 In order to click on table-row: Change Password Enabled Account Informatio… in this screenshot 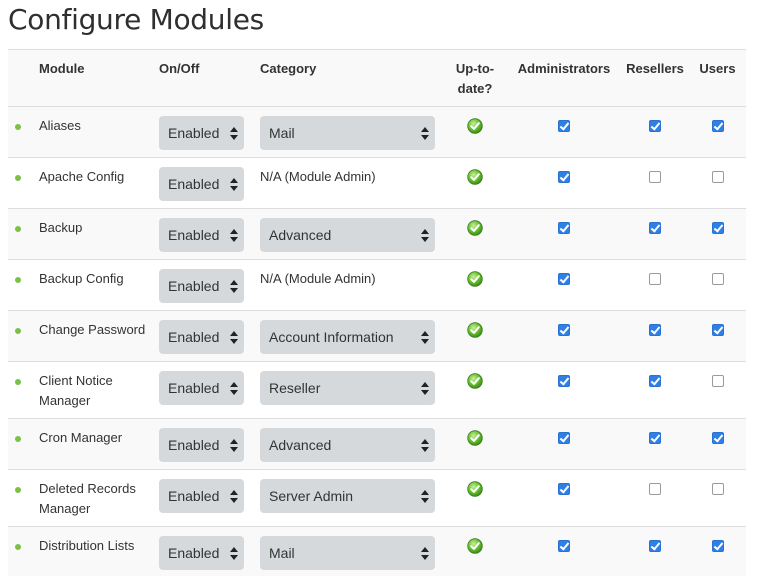, I will do `click(377, 336)`.